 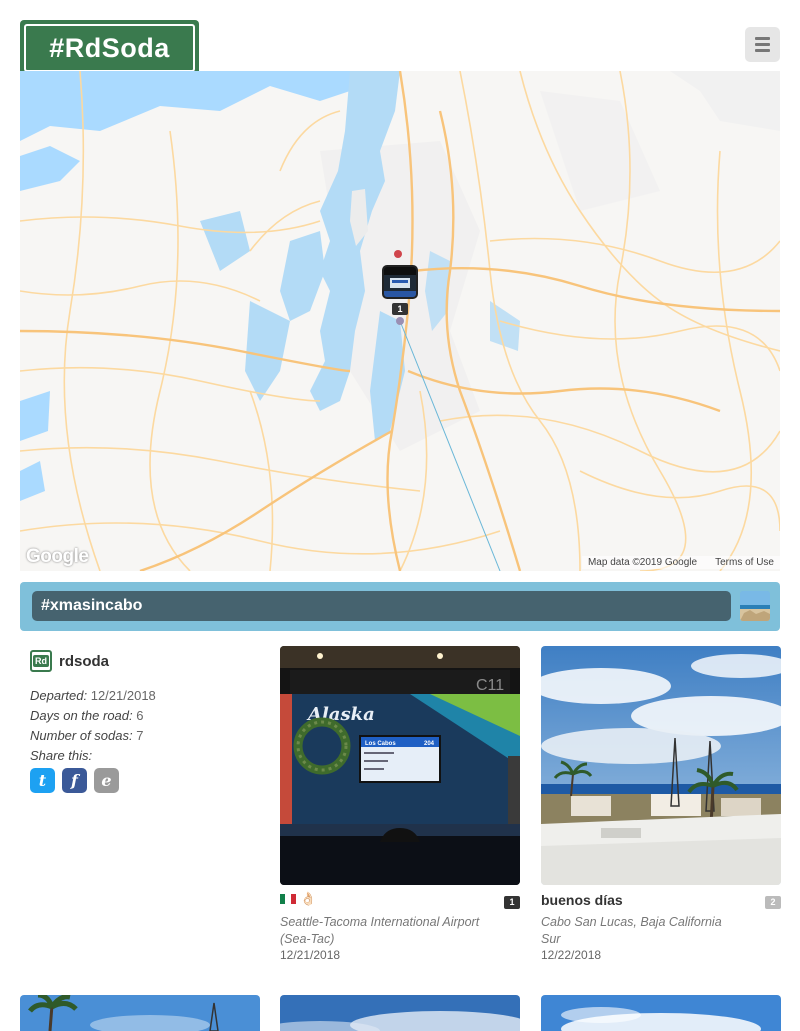 I want to click on departed-row: Departed: 12/21/2018, so click(x=93, y=696).